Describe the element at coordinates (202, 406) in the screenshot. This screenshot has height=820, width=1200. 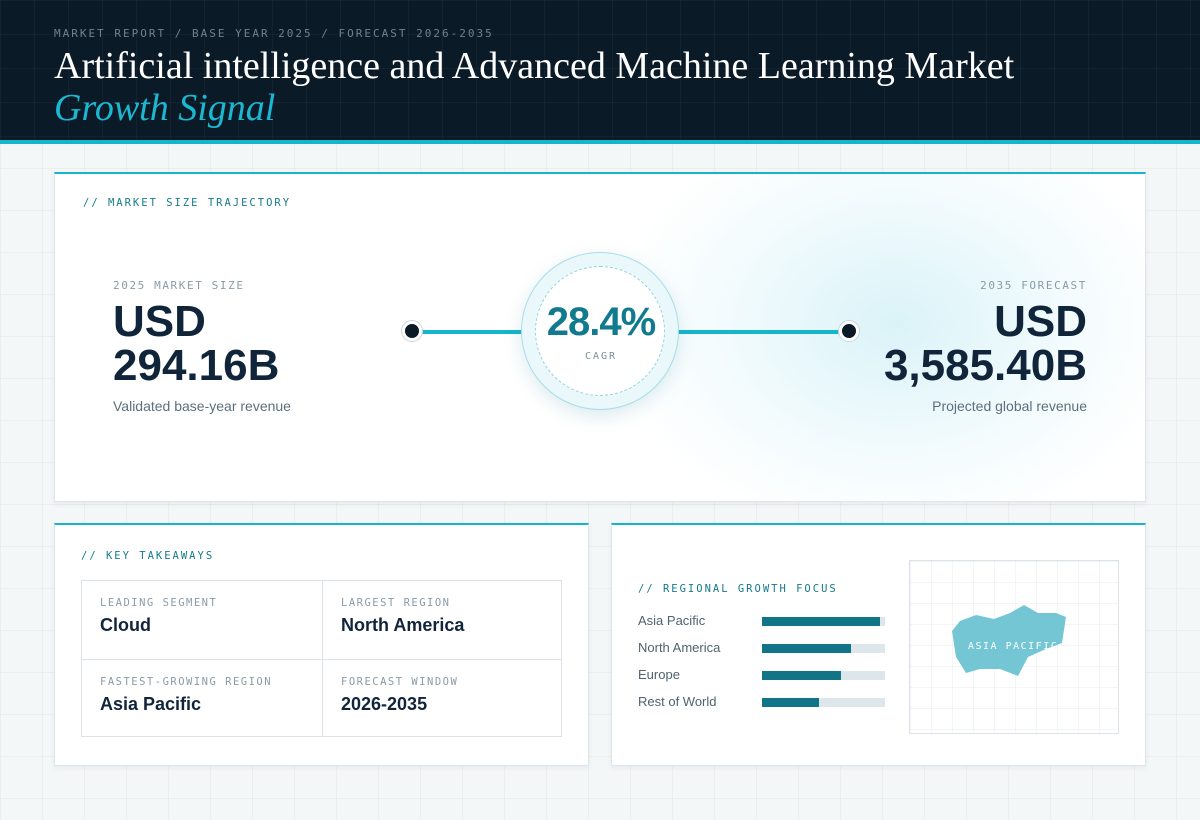
I see `start-stat-caption: Validated base-year revenue` at that location.